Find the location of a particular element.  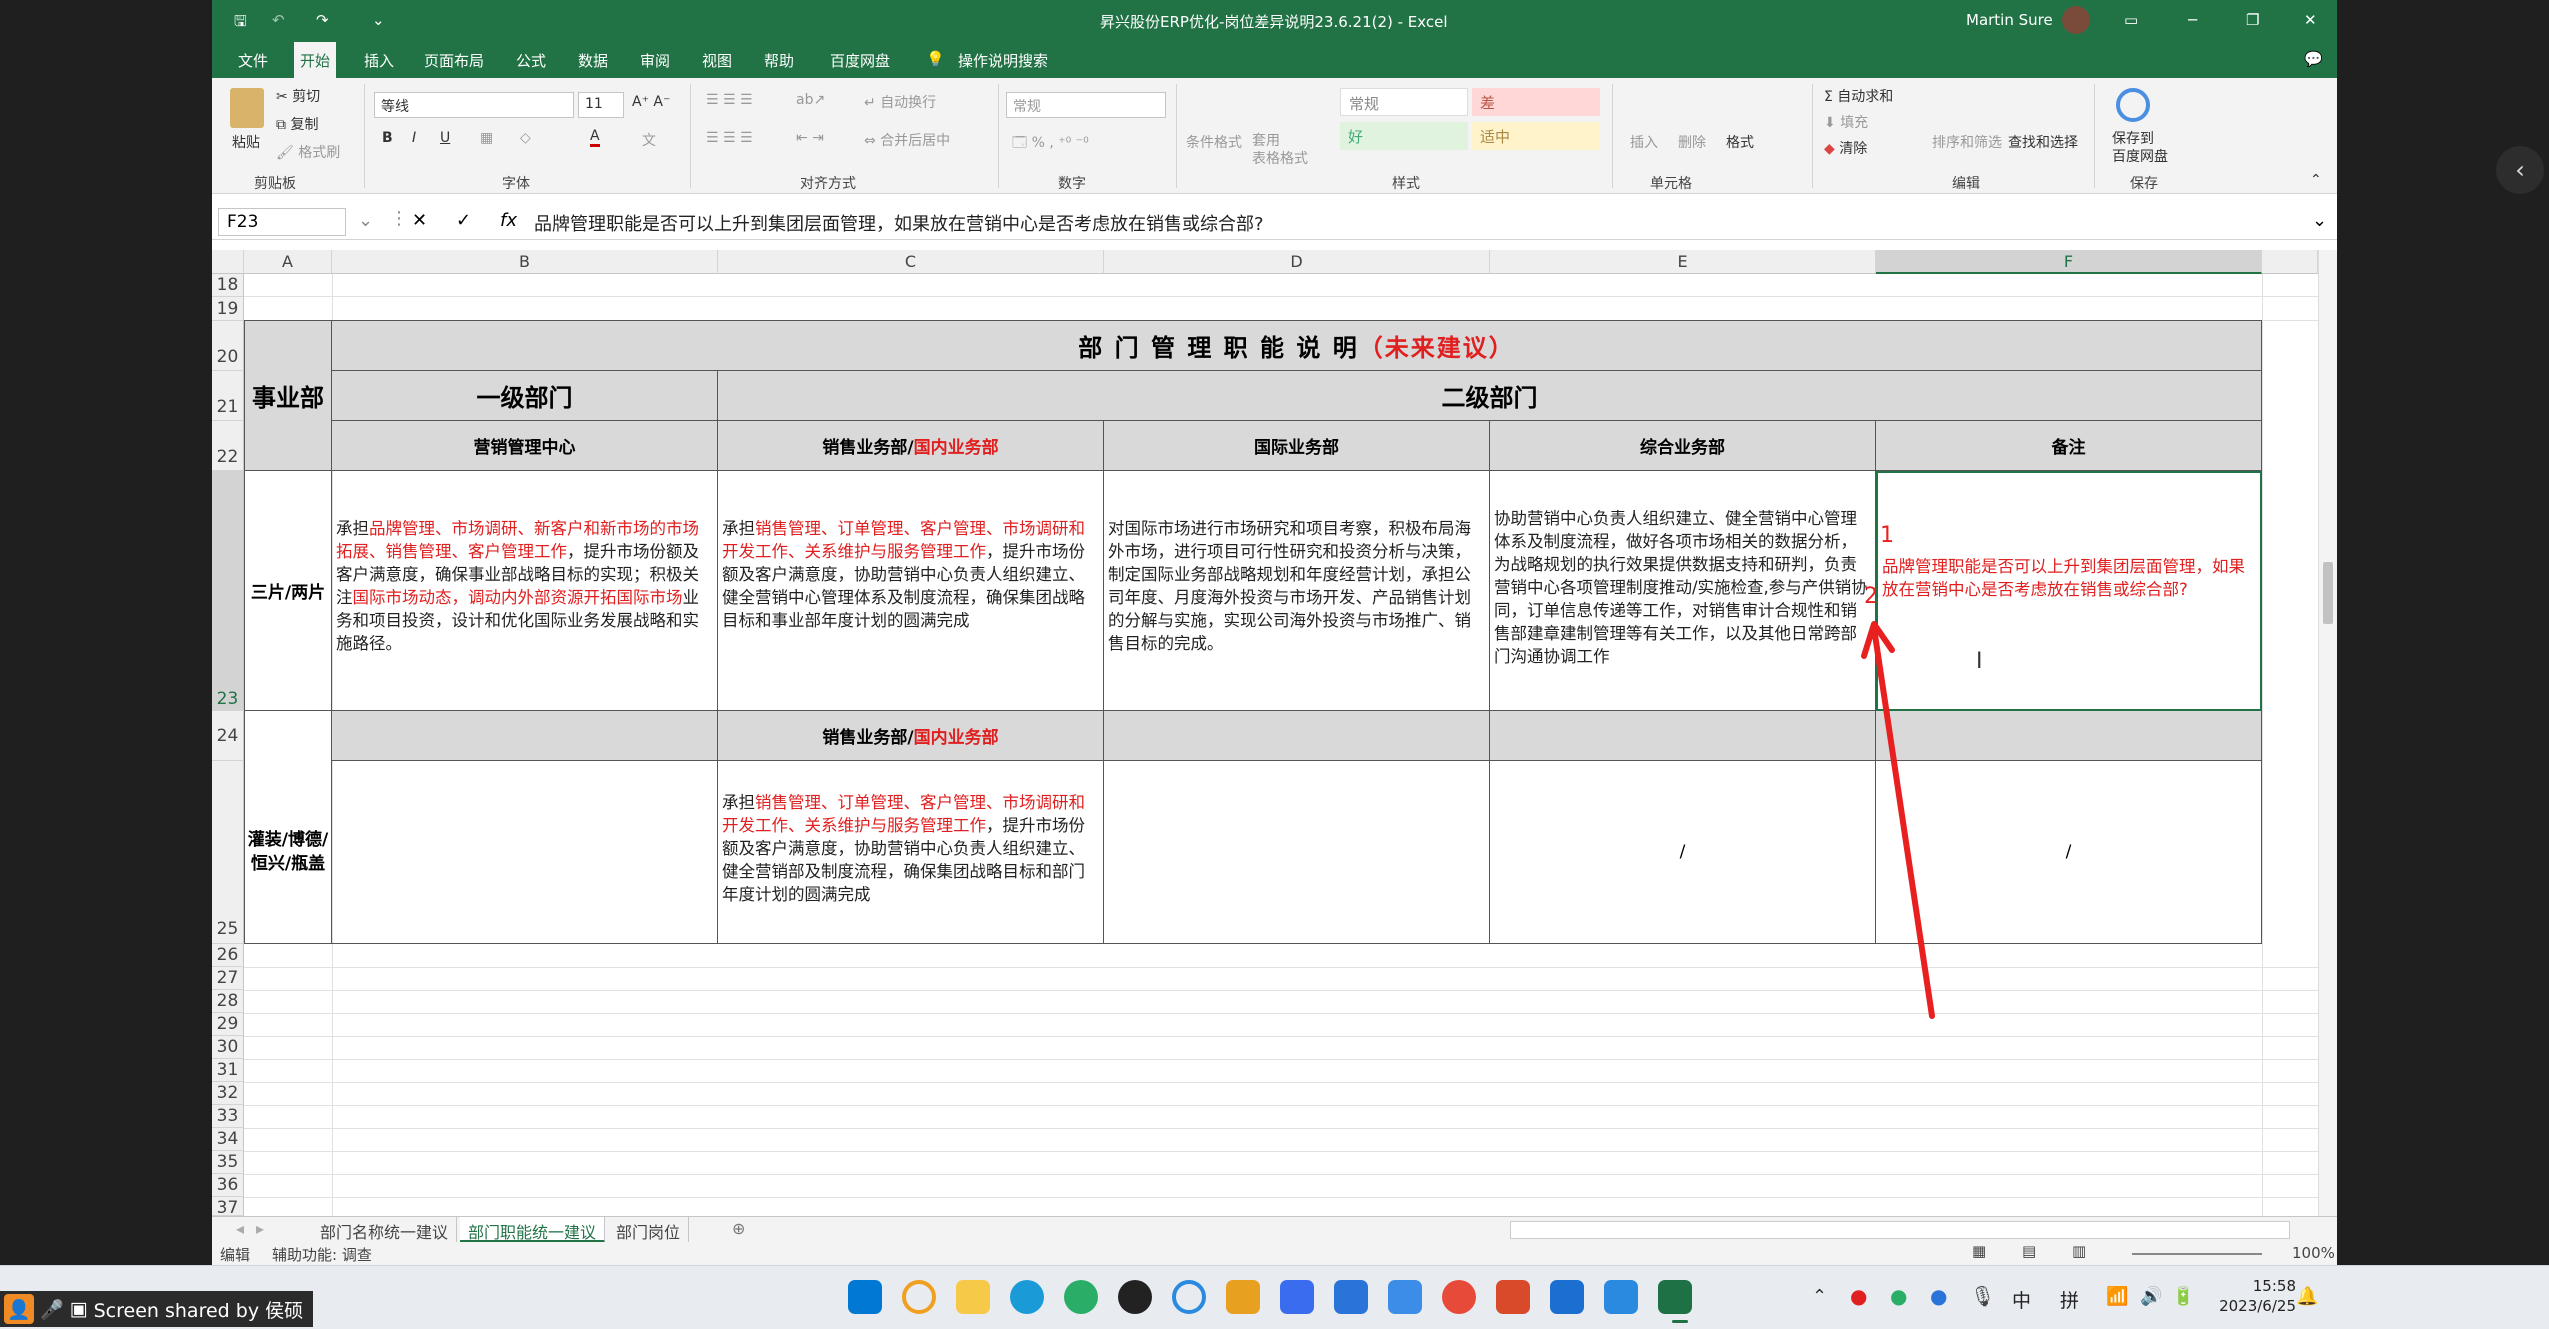

horizontal-scrollbar is located at coordinates (1900, 1230).